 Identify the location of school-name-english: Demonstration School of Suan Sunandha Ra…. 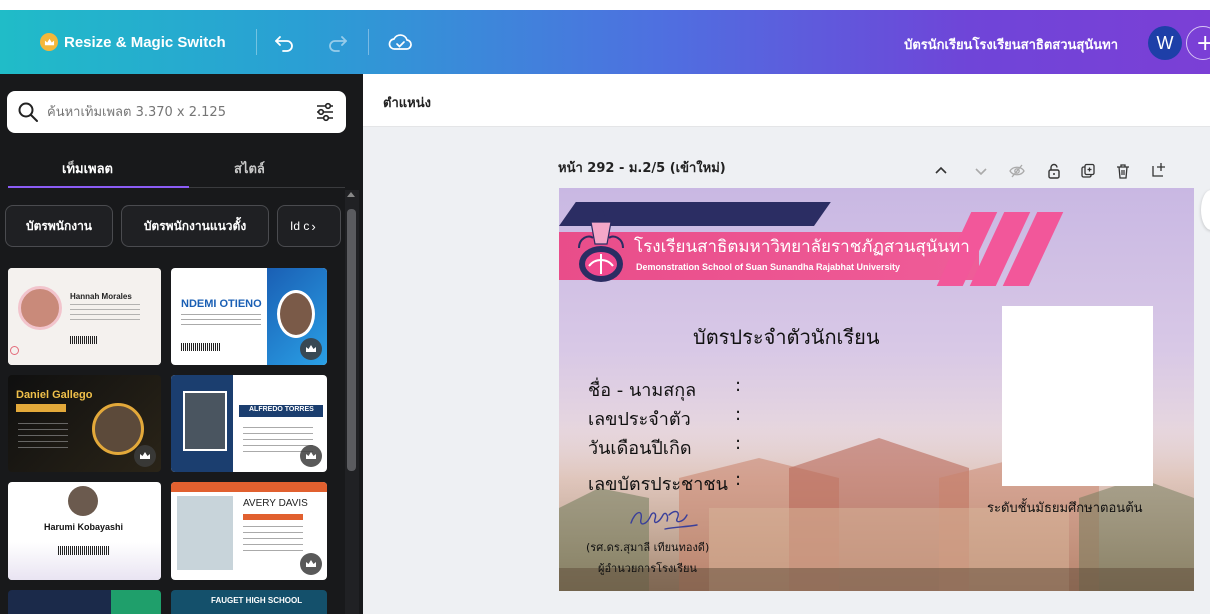
(768, 267).